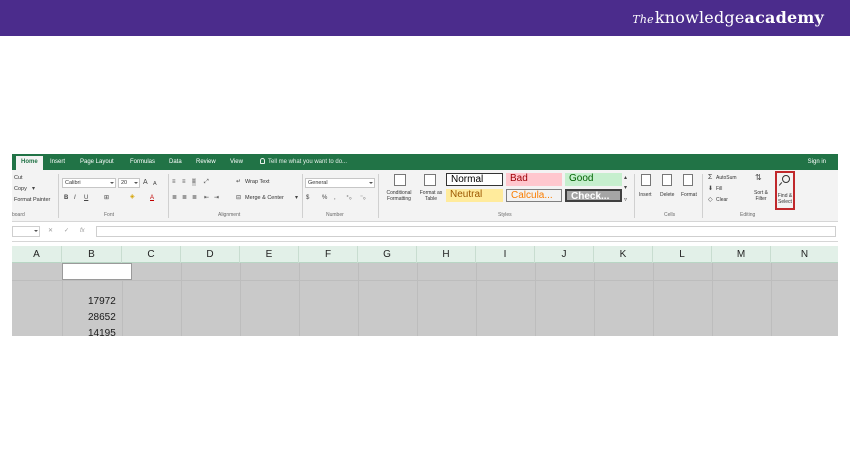 This screenshot has height=450, width=850. I want to click on align-left-icon: ≣, so click(174, 198).